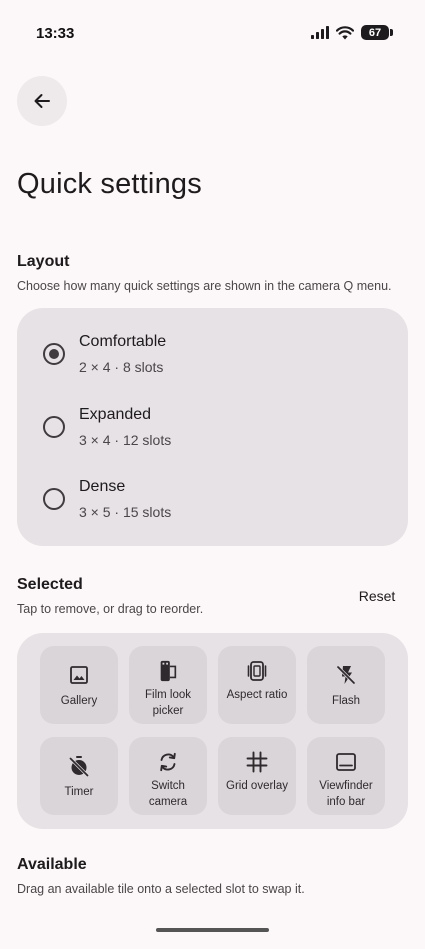 Image resolution: width=425 pixels, height=949 pixels. I want to click on tile-film-look-picker: Film look picker, so click(168, 685).